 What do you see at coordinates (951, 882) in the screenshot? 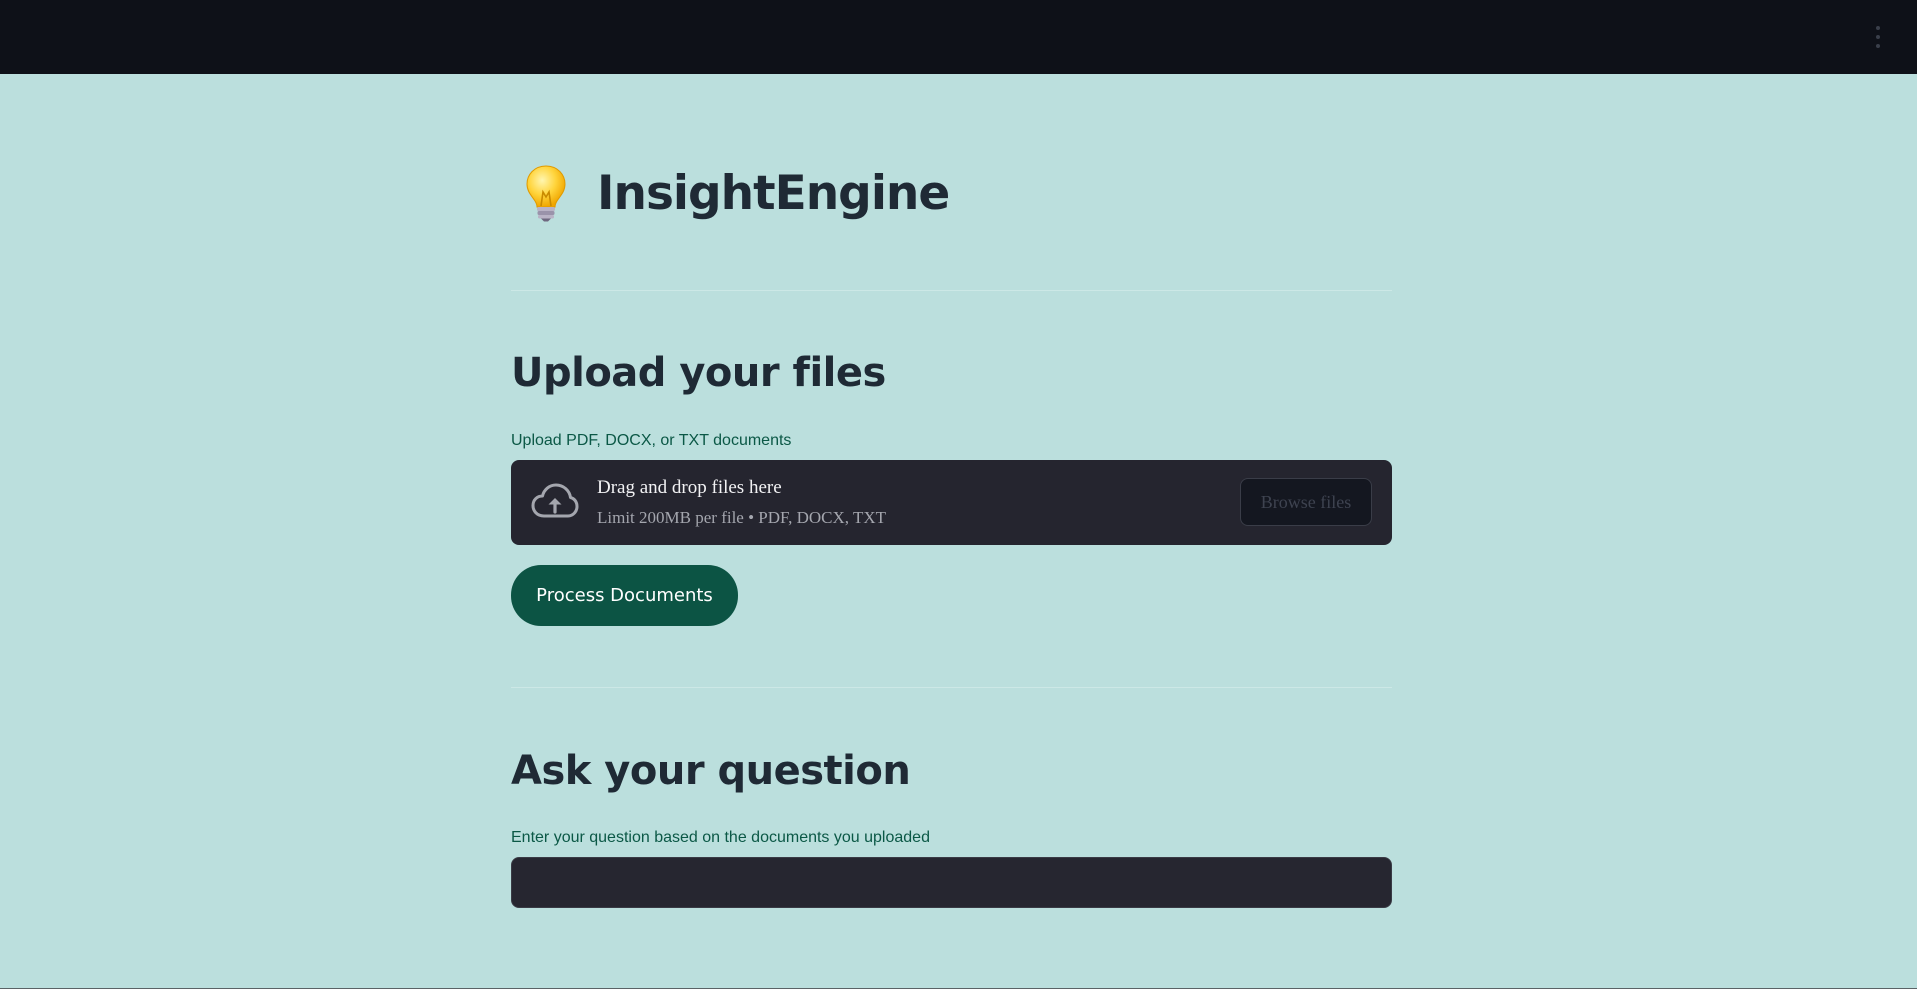
I see `question-input` at bounding box center [951, 882].